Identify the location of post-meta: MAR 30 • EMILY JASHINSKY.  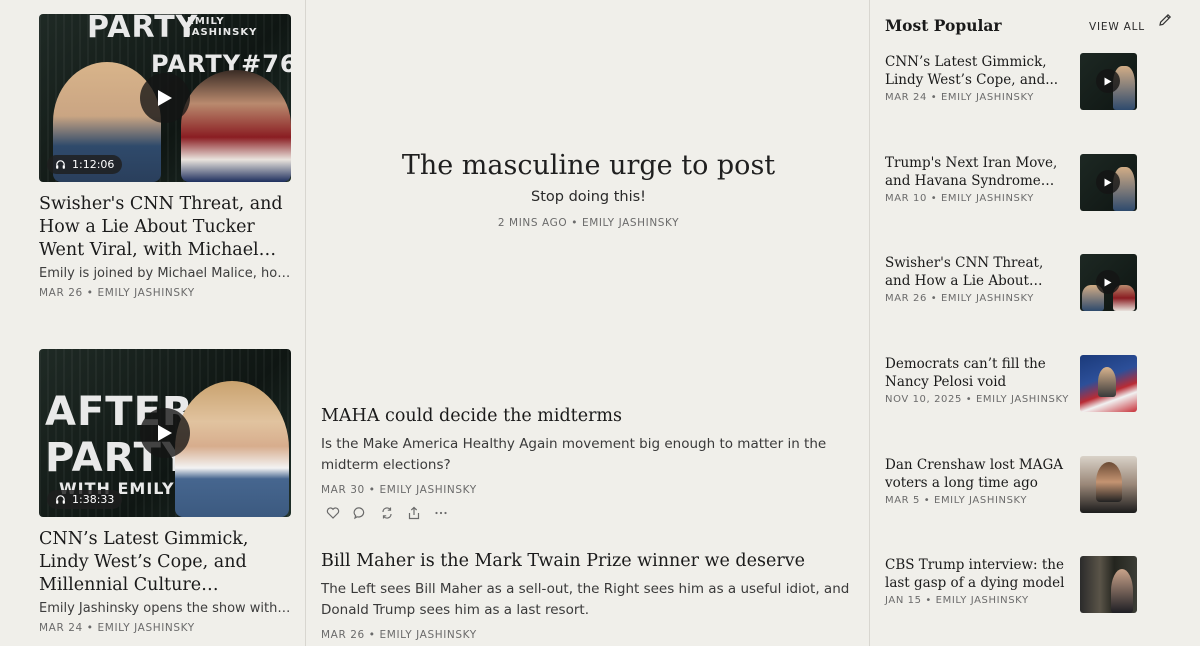
(591, 490).